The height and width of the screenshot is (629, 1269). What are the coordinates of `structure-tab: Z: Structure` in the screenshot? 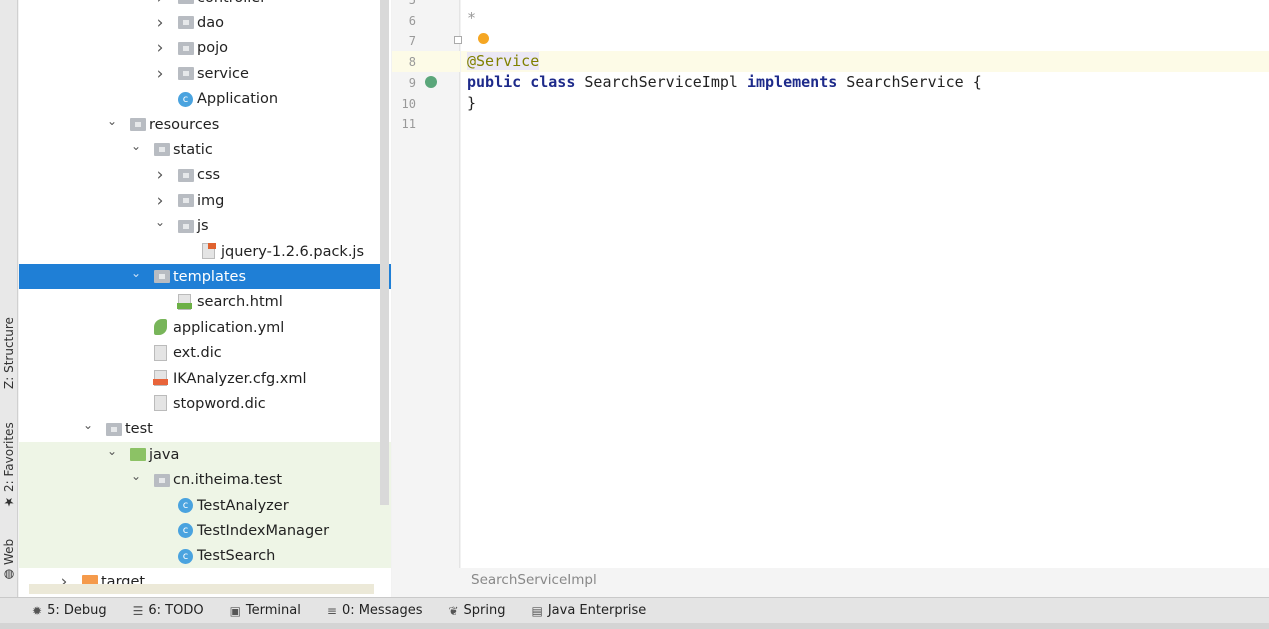 It's located at (9, 341).